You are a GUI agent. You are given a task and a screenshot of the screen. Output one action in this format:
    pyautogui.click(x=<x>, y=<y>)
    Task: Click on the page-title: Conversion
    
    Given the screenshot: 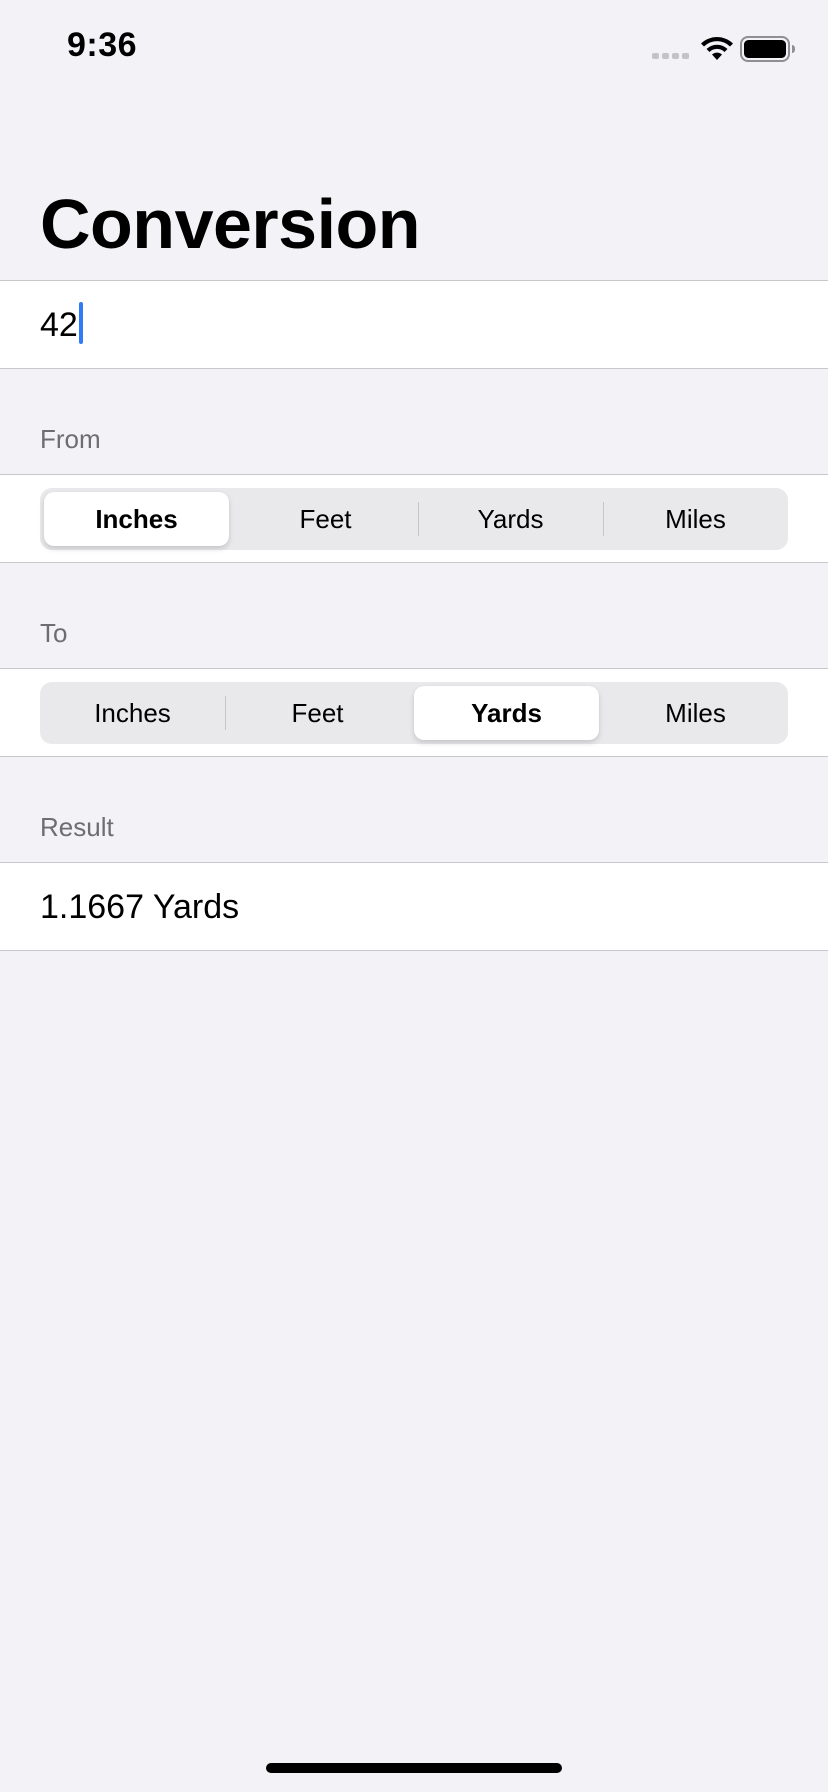 What is the action you would take?
    pyautogui.click(x=230, y=224)
    